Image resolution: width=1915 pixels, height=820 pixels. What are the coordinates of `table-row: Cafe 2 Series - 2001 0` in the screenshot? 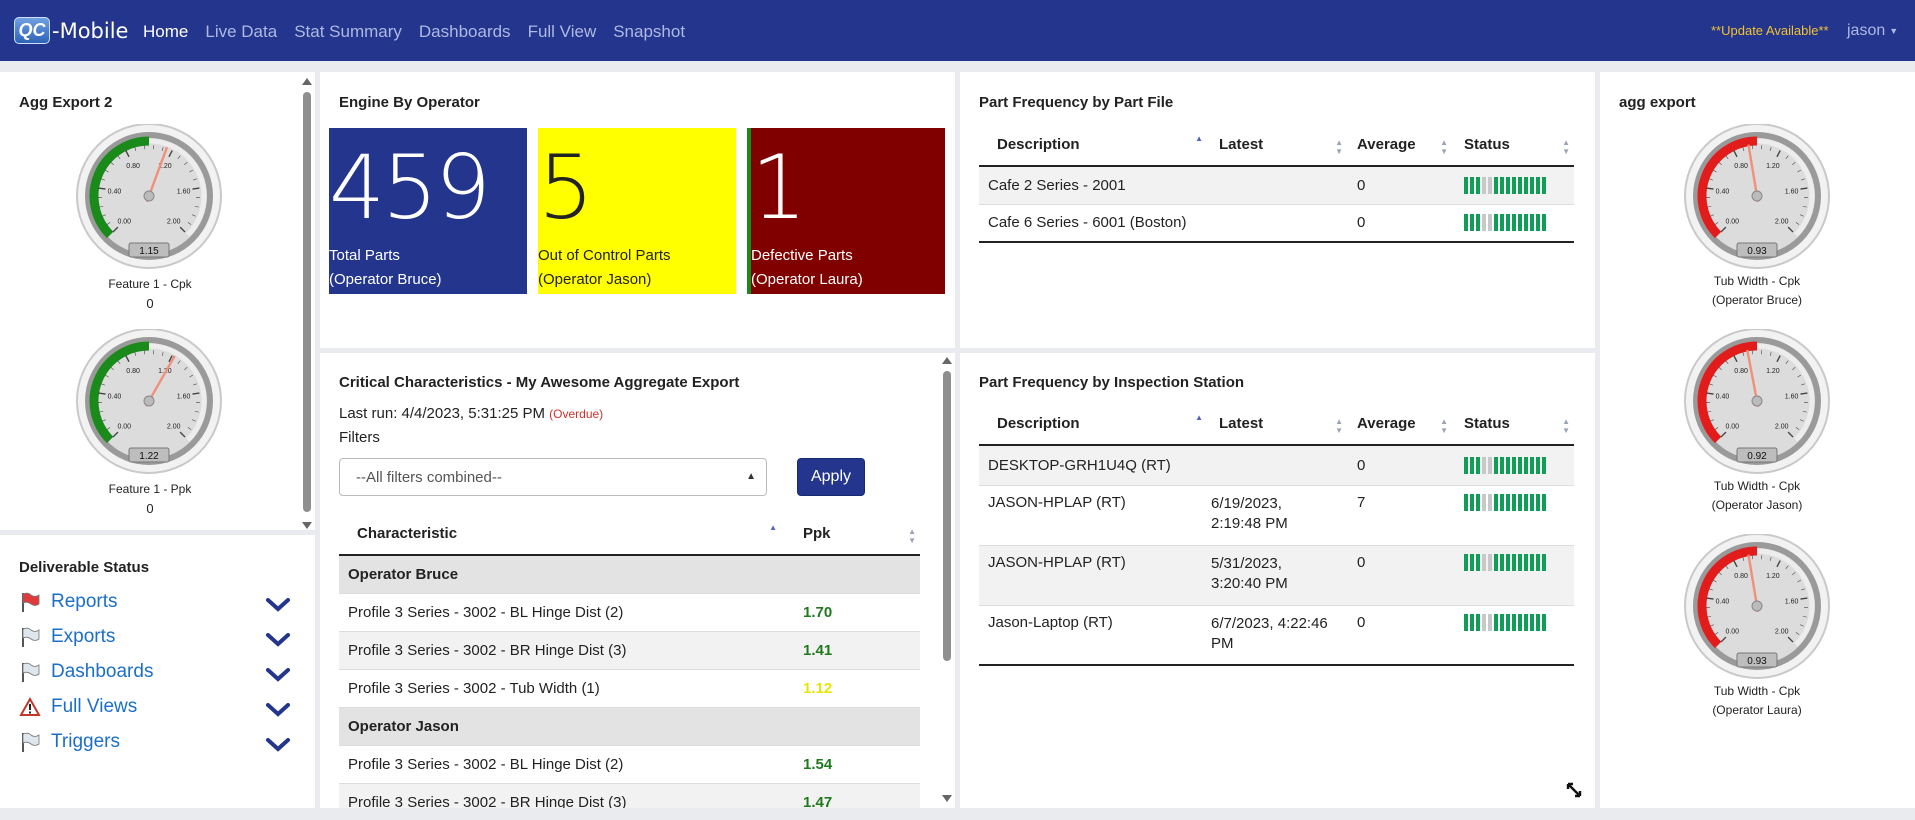 It's located at (1276, 184).